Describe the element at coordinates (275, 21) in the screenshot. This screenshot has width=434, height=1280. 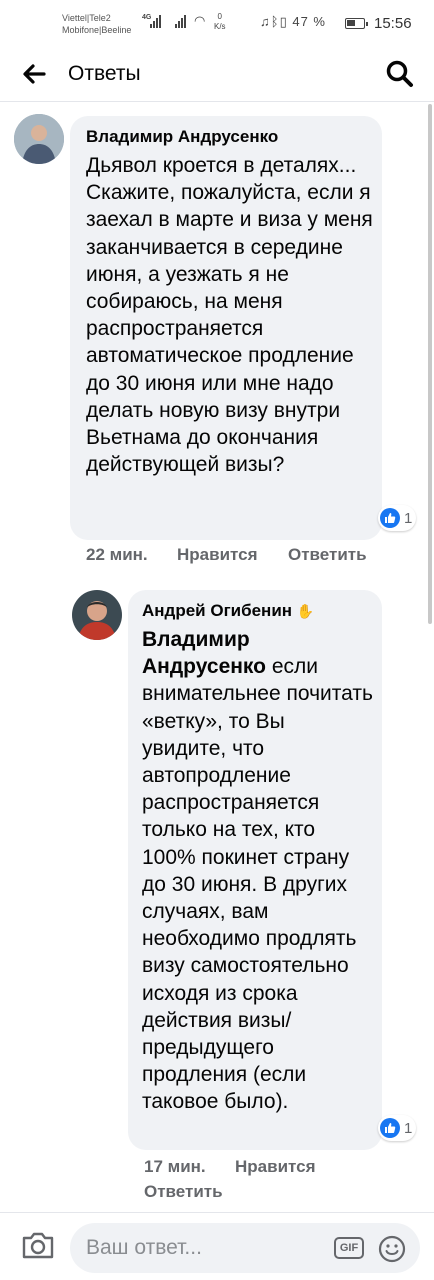
I see `bluetooth-icon: ᛒ` at that location.